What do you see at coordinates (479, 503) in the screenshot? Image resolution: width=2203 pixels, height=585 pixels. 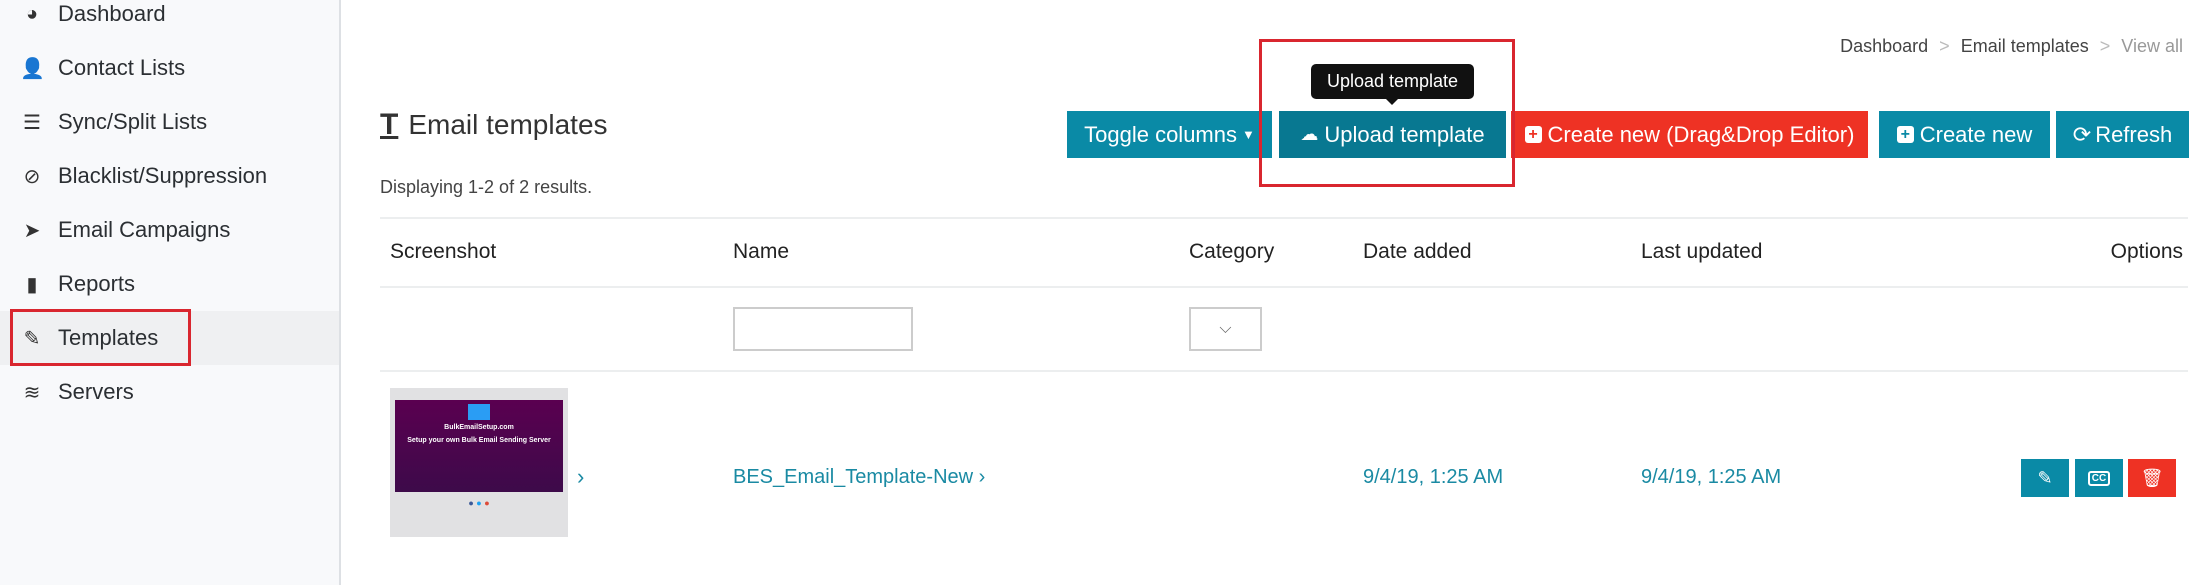 I see `thumbnail-social-icons: ● ● ●` at bounding box center [479, 503].